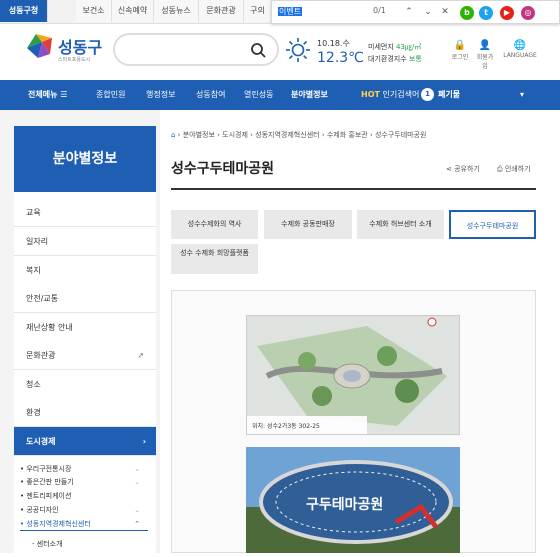  I want to click on youtube-icon: ▶, so click(507, 13).